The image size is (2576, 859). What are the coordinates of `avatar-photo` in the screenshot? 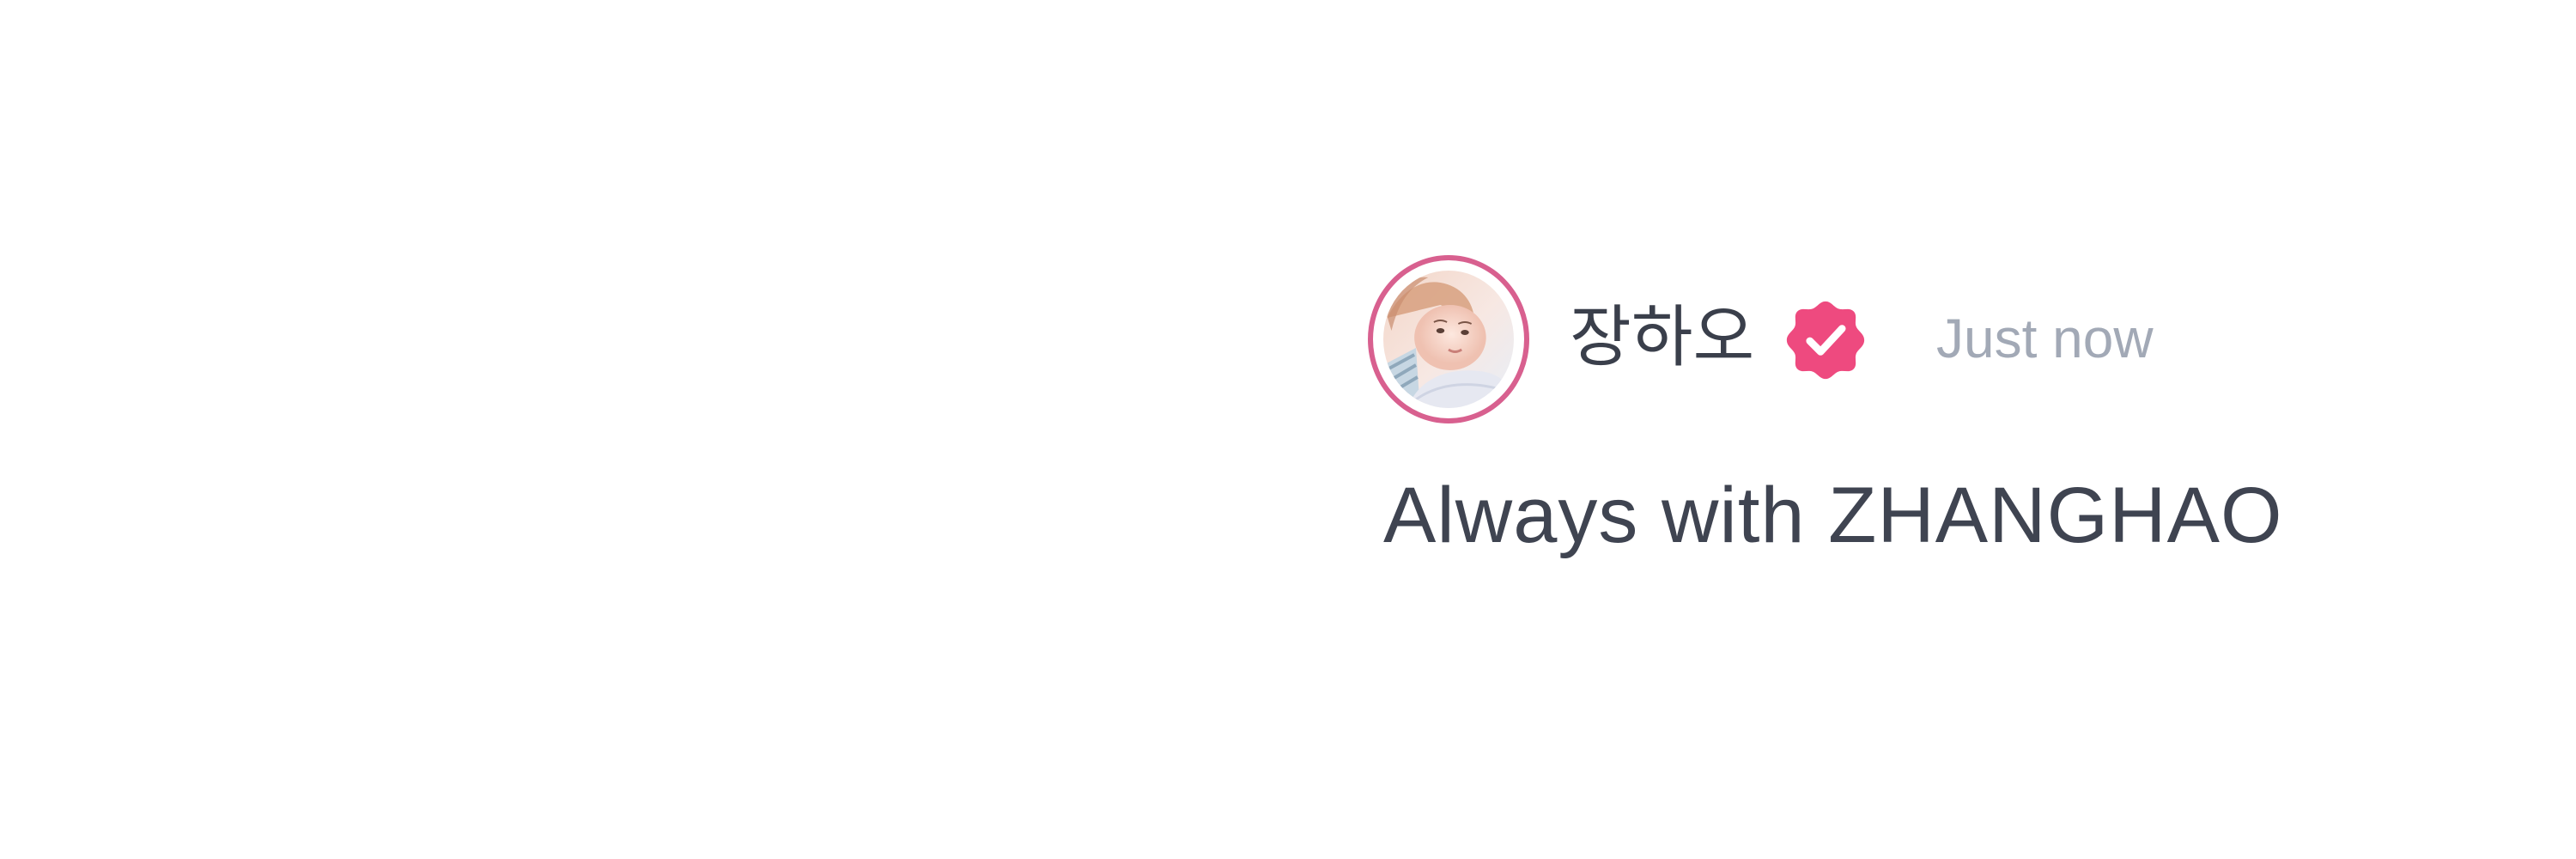 It's located at (1448, 339).